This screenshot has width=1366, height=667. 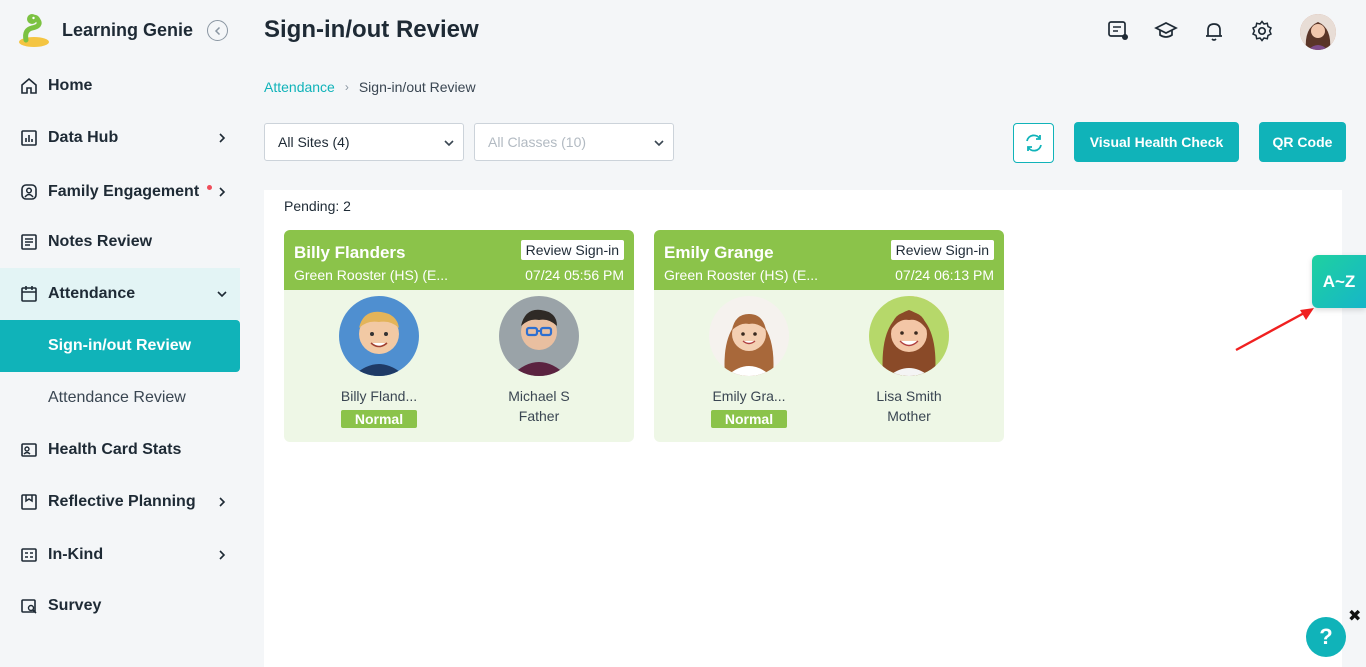 What do you see at coordinates (70, 85) in the screenshot?
I see `sidebar-item-label: Home` at bounding box center [70, 85].